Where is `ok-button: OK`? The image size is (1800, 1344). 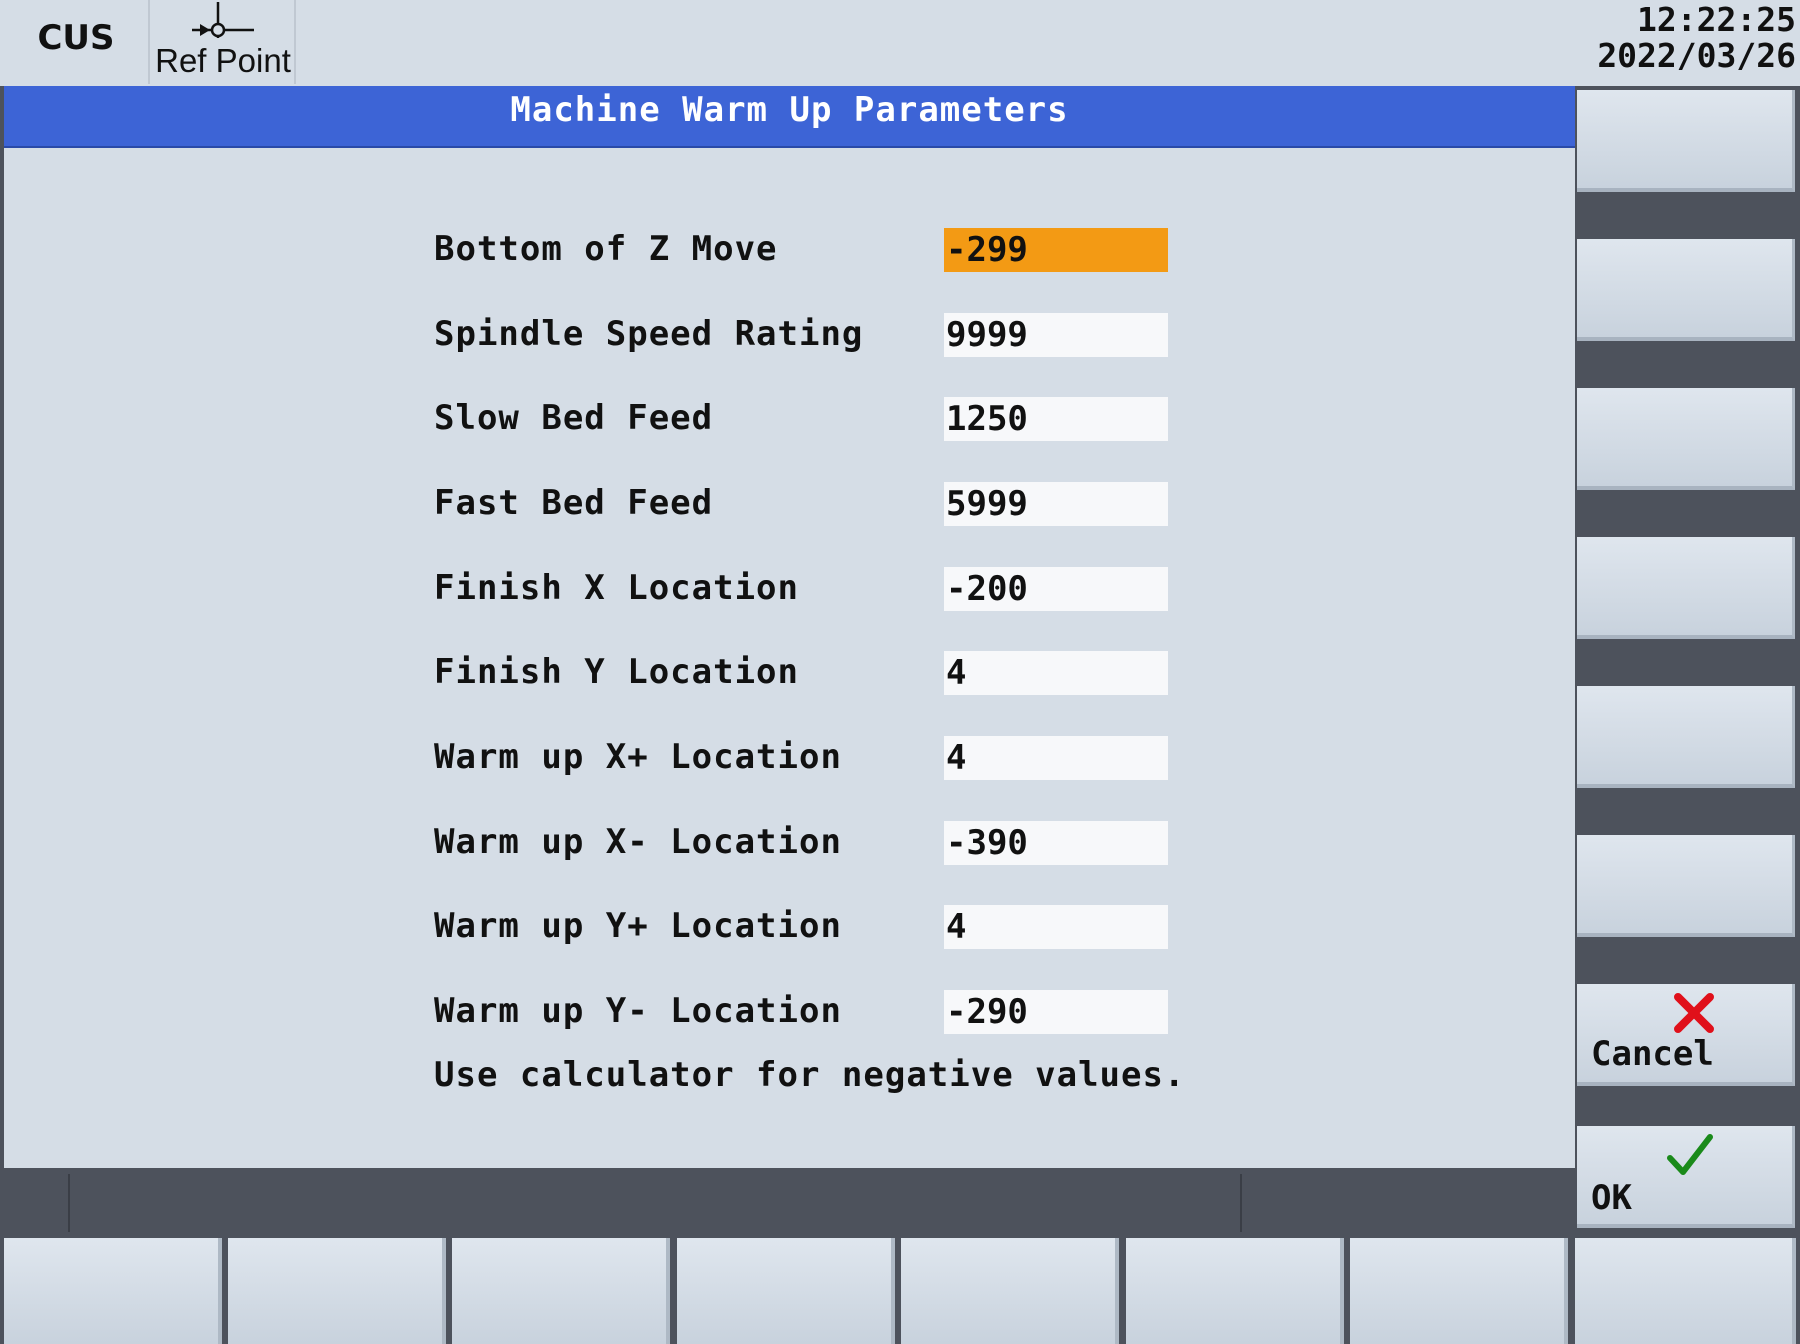
ok-button: OK is located at coordinates (1686, 1177).